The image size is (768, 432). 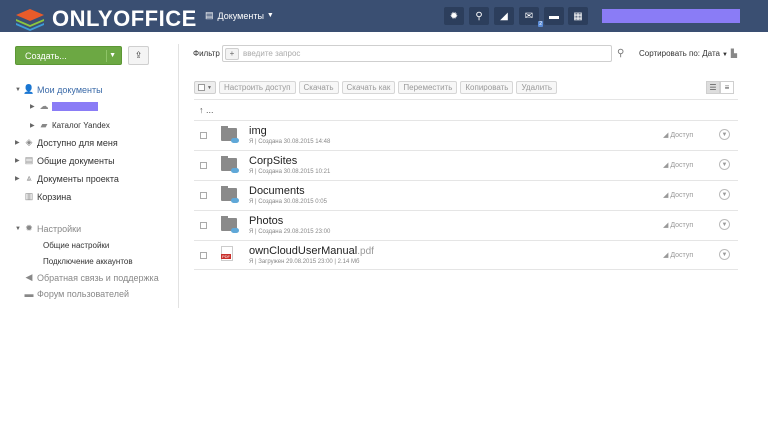 I want to click on file-name-text: ownCloudUserManual, so click(x=303, y=251).